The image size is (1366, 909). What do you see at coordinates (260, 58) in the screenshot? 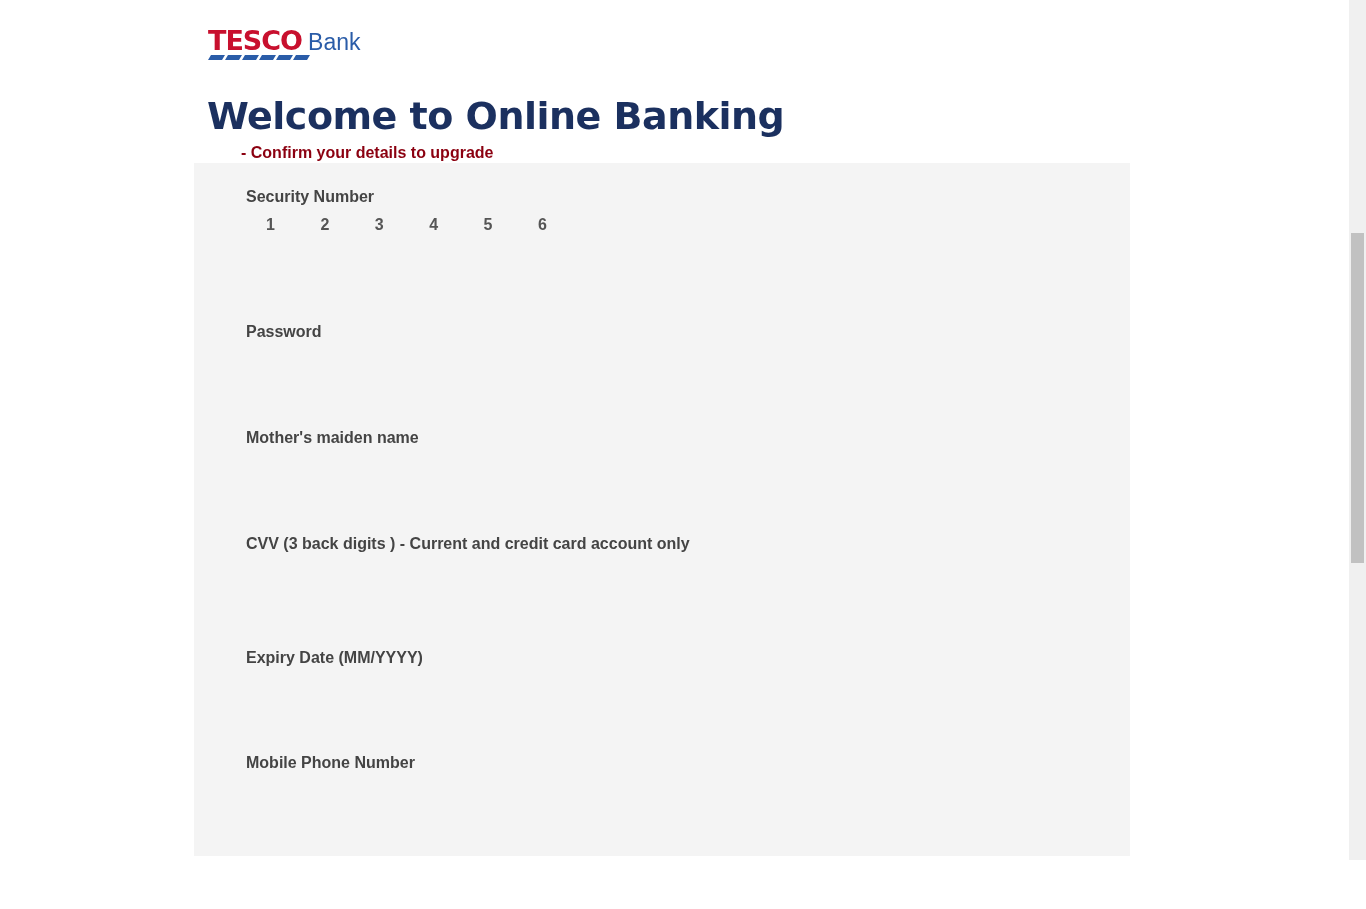
I see `stripes-icon` at bounding box center [260, 58].